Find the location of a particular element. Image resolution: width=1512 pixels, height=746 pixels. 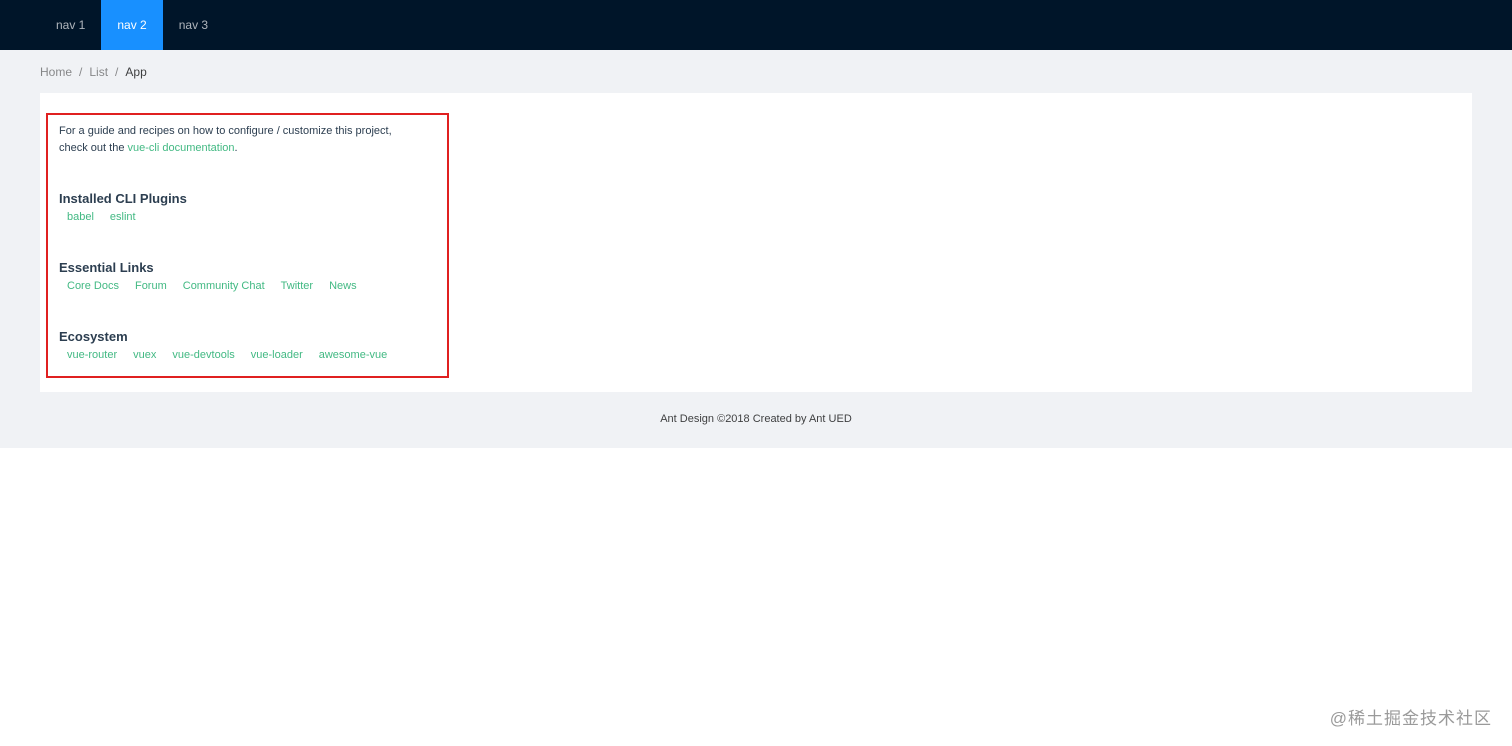

link-babel: babel is located at coordinates (80, 217).